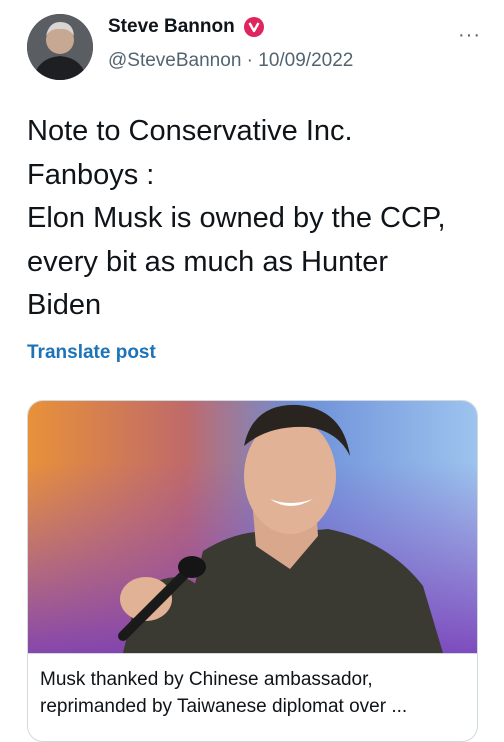 Image resolution: width=504 pixels, height=742 pixels. Describe the element at coordinates (171, 27) in the screenshot. I see `author-name: Steve Bannon` at that location.